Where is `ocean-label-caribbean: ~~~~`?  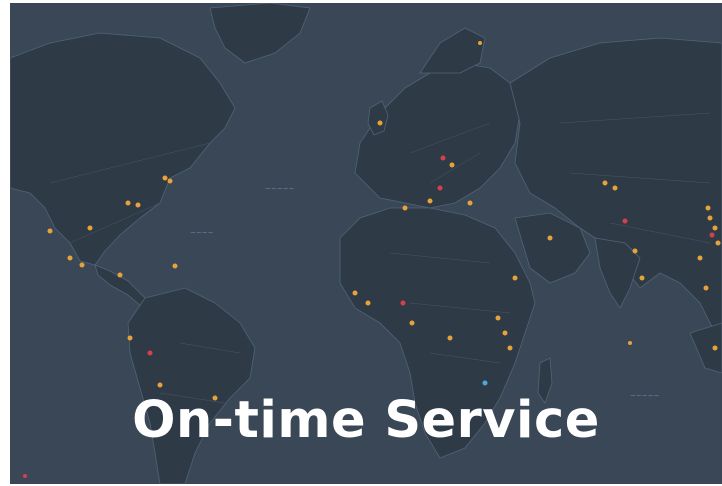 ocean-label-caribbean: ~~~~ is located at coordinates (202, 233).